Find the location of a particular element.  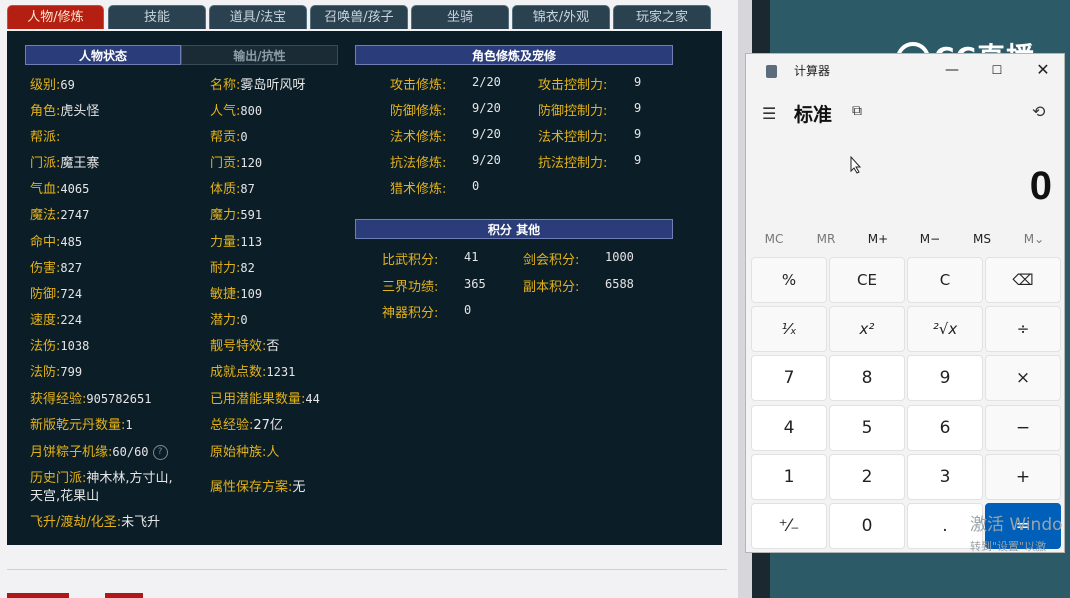

menu-icon: ☰ is located at coordinates (769, 113).